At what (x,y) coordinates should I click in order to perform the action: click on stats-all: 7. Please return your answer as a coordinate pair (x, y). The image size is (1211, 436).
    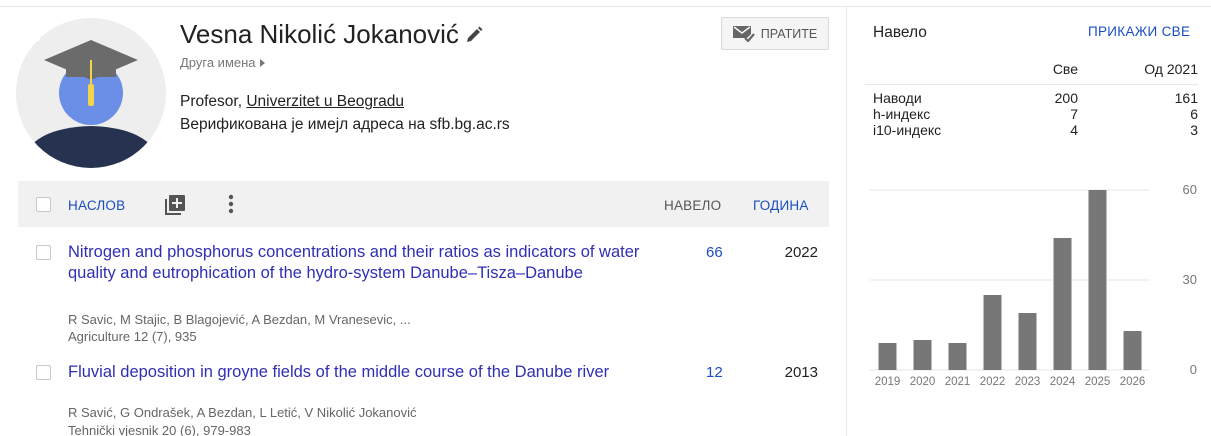
    Looking at the image, I should click on (1074, 114).